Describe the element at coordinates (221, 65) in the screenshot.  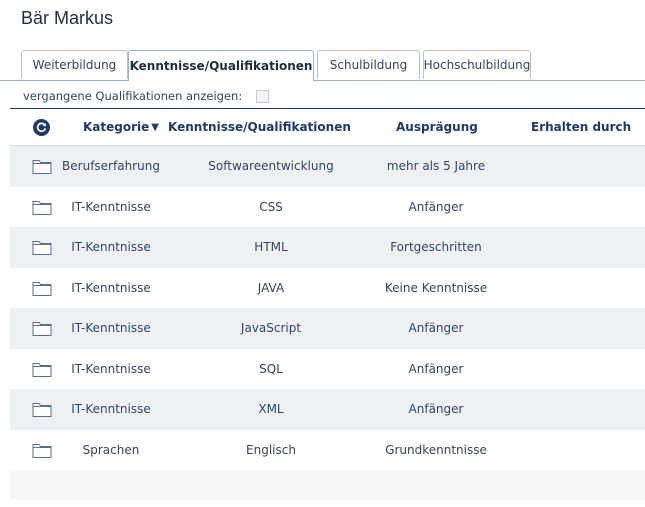
I see `tab-kenntnisse-qualifikationen: Kenntnisse/Qualifikationen` at that location.